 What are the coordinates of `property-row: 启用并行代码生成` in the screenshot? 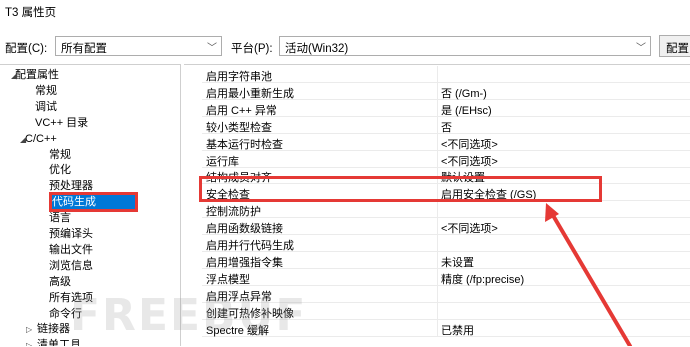 It's located at (446, 243).